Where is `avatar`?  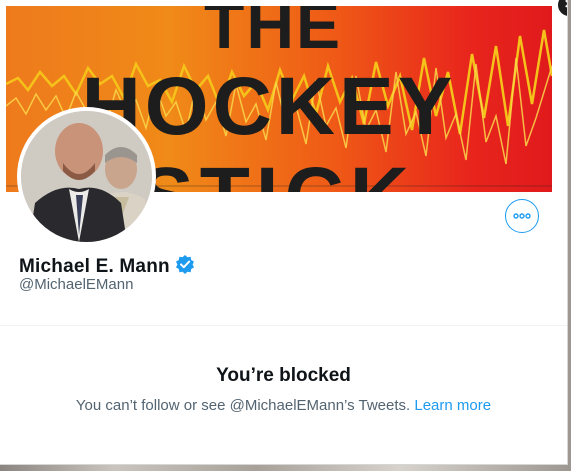
avatar is located at coordinates (86, 176).